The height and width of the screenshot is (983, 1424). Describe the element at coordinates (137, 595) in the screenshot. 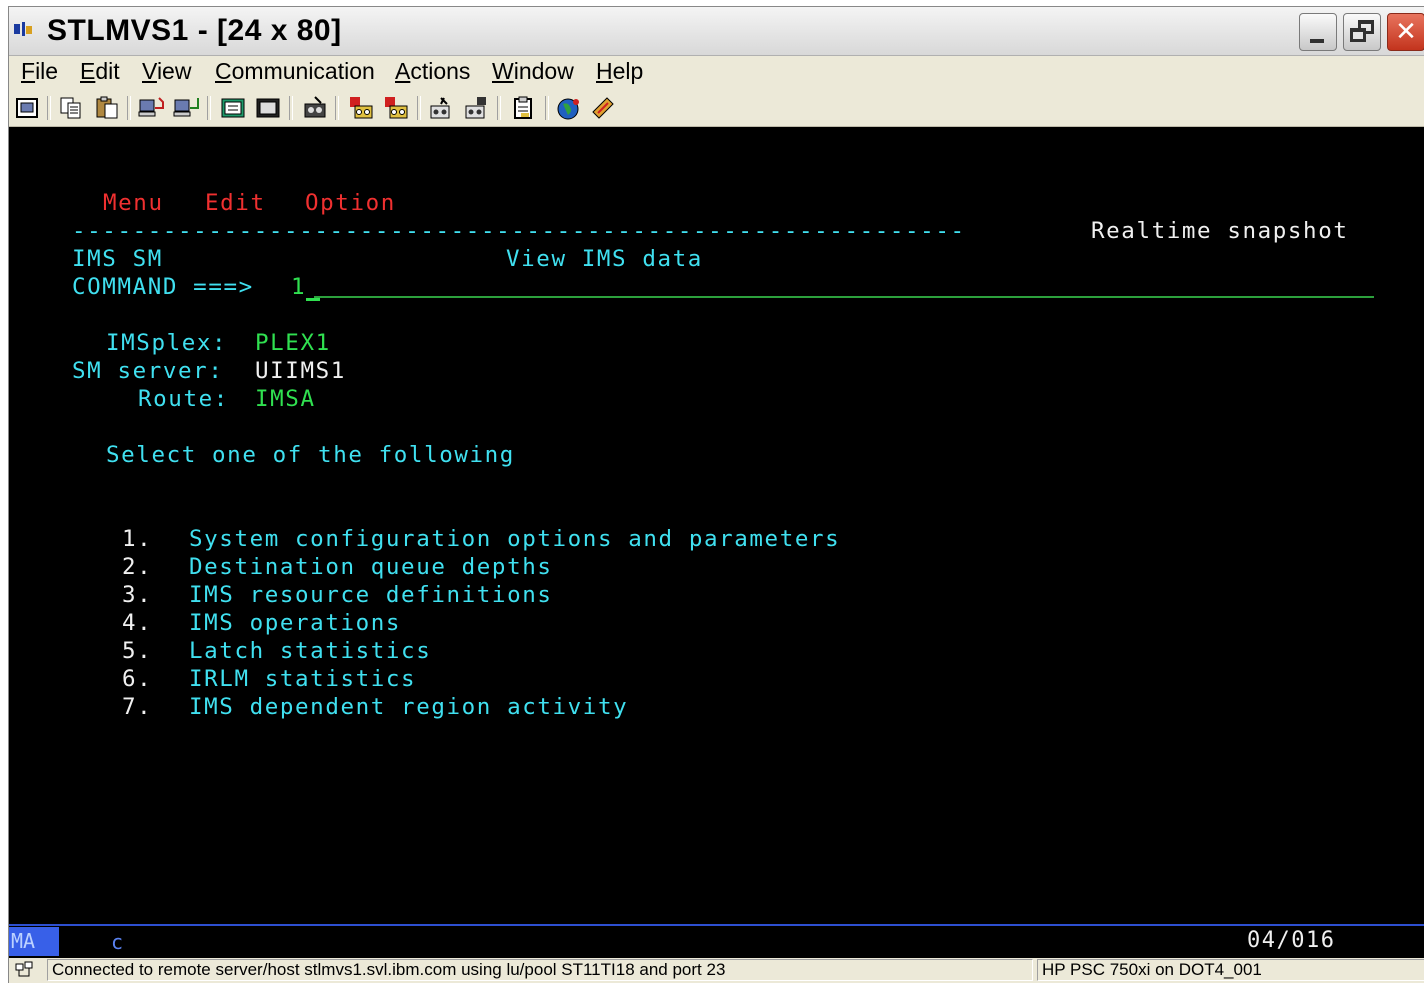

I see `option-number: 3.` at that location.